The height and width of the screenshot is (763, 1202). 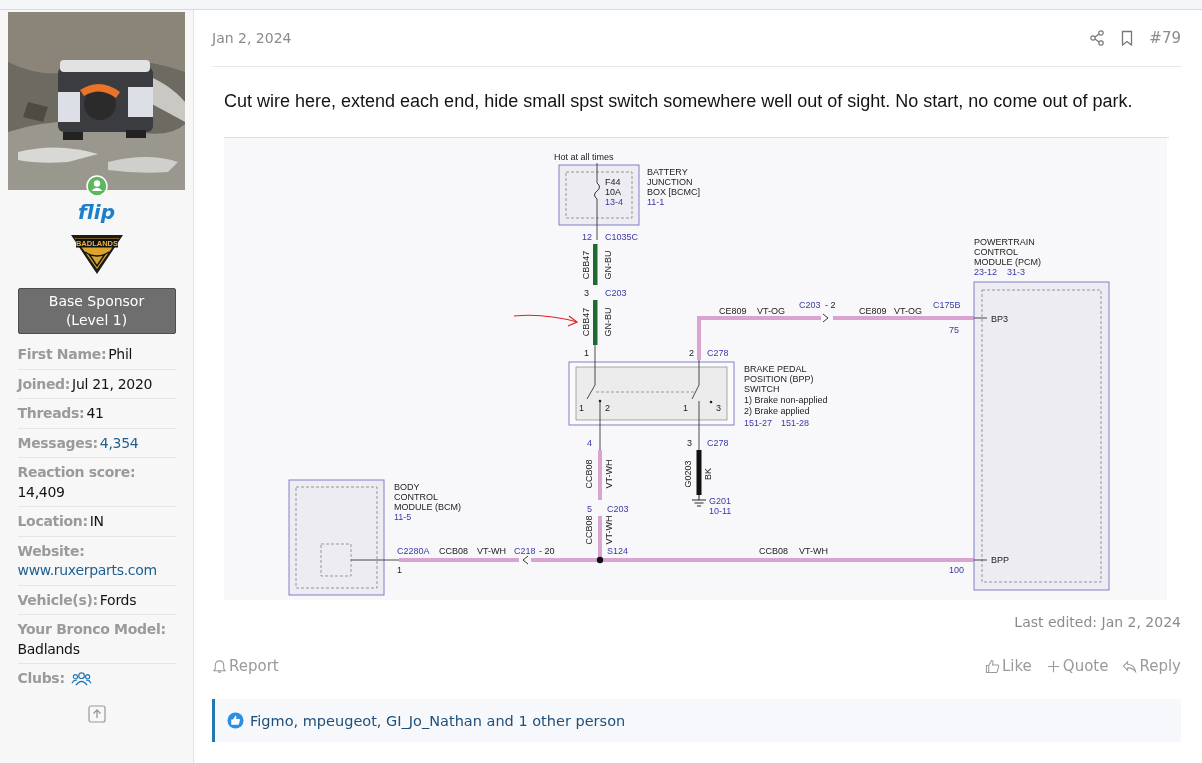 What do you see at coordinates (1004, 242) in the screenshot?
I see `diagram-label: POWERTRAIN` at bounding box center [1004, 242].